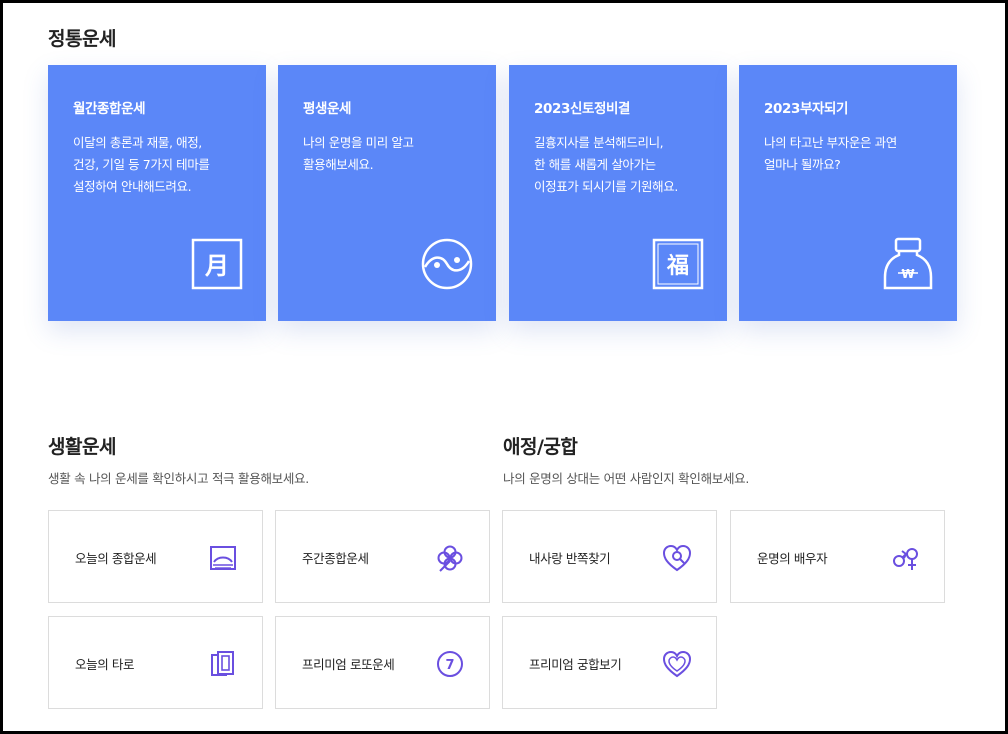 The height and width of the screenshot is (734, 1008). I want to click on card-desc: 나의 운명을 미리 알고 활용해보세요., so click(358, 153).